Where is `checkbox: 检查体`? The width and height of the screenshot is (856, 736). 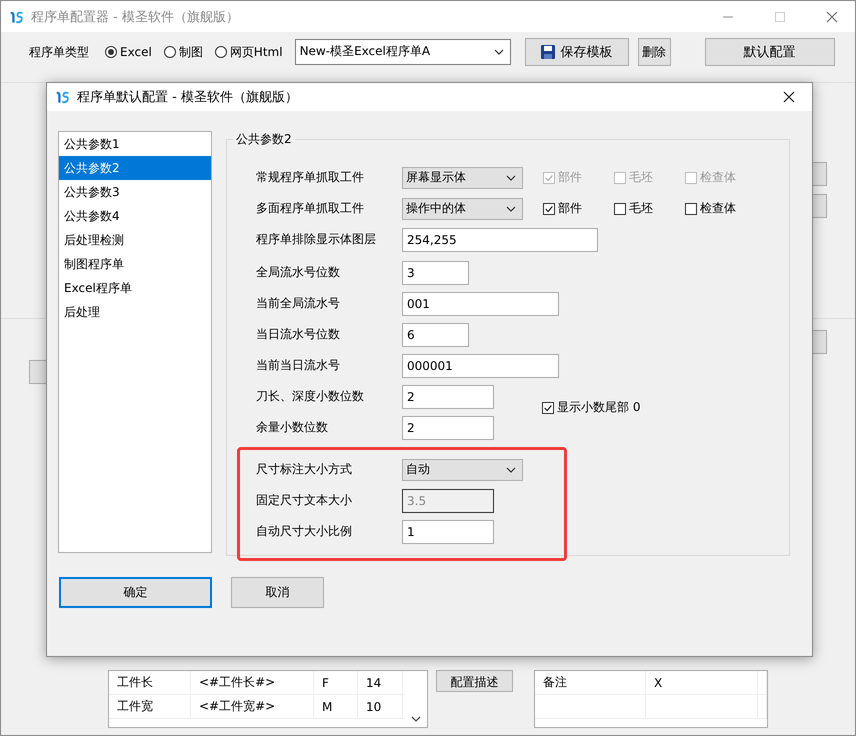
checkbox: 检查体 is located at coordinates (720, 208).